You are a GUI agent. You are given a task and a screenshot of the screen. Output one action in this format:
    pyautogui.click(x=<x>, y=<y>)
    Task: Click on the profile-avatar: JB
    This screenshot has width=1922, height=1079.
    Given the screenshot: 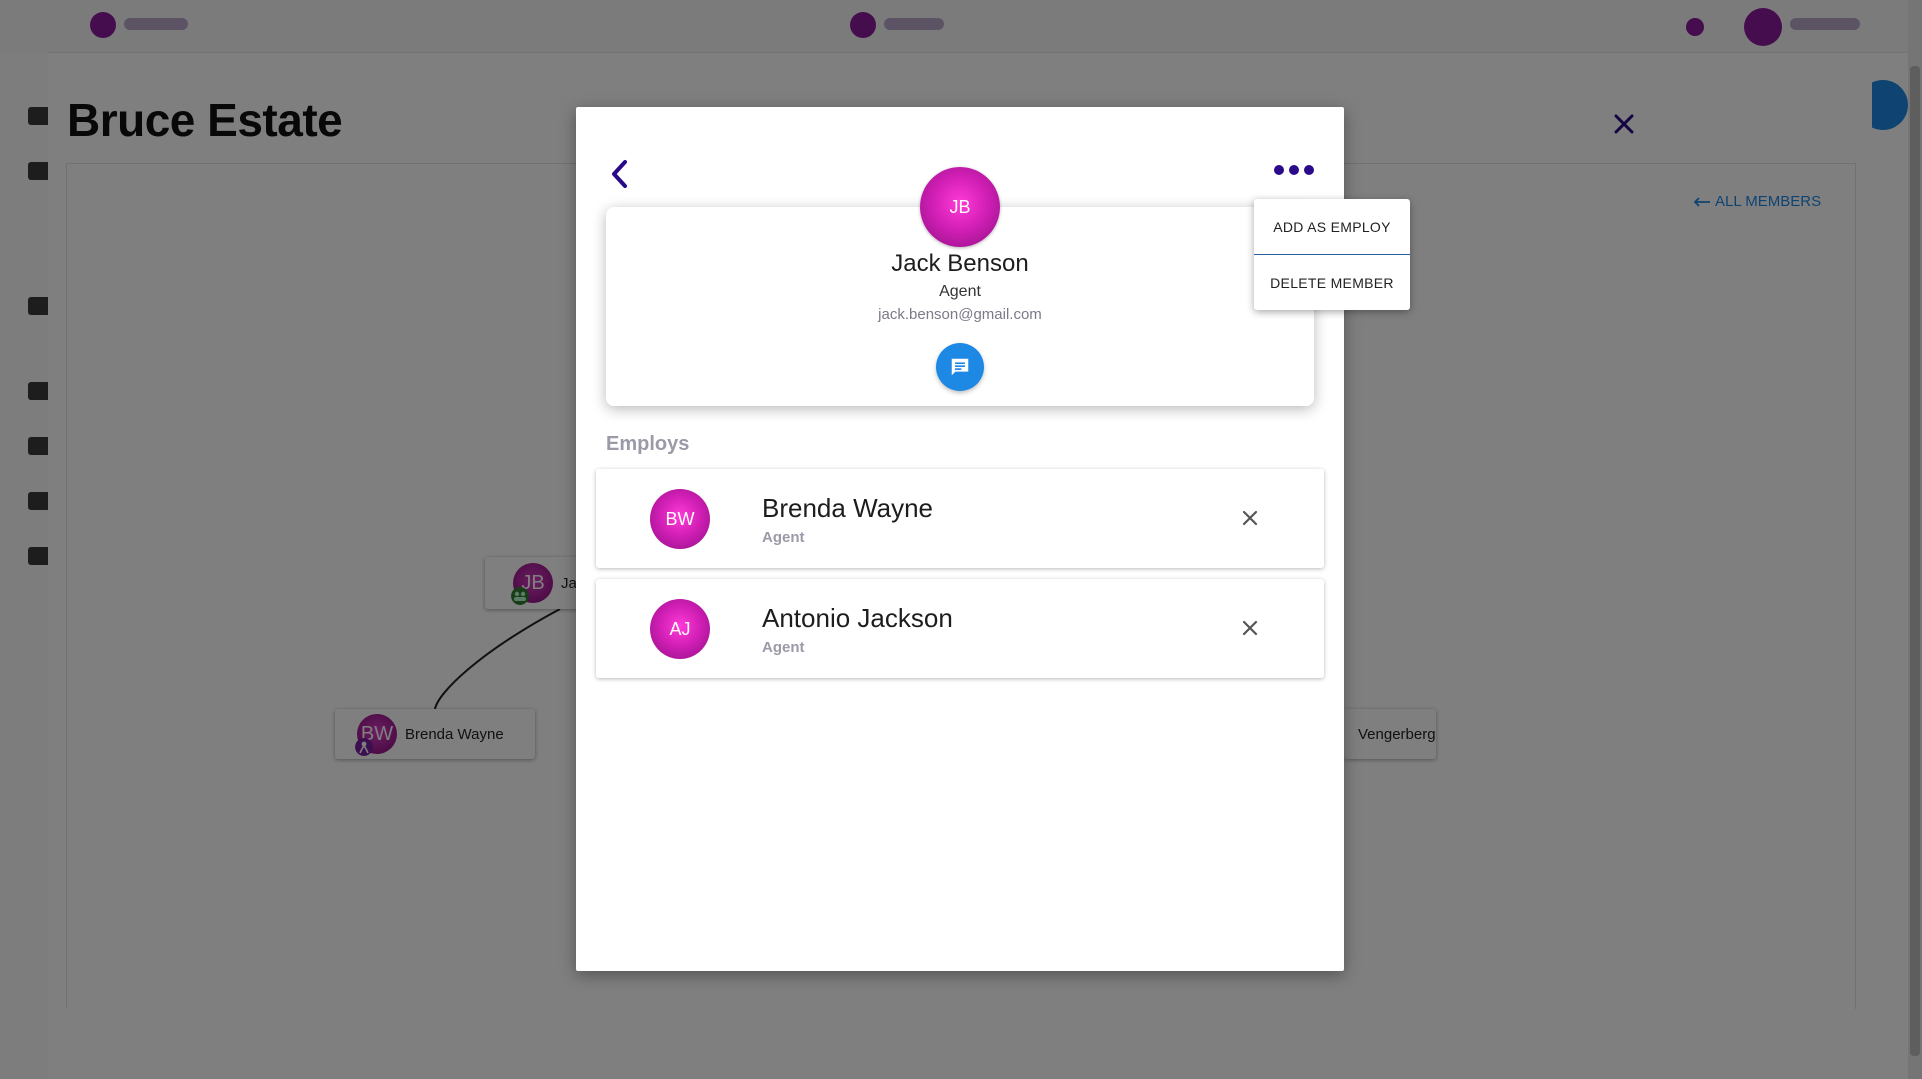 What is the action you would take?
    pyautogui.click(x=960, y=207)
    